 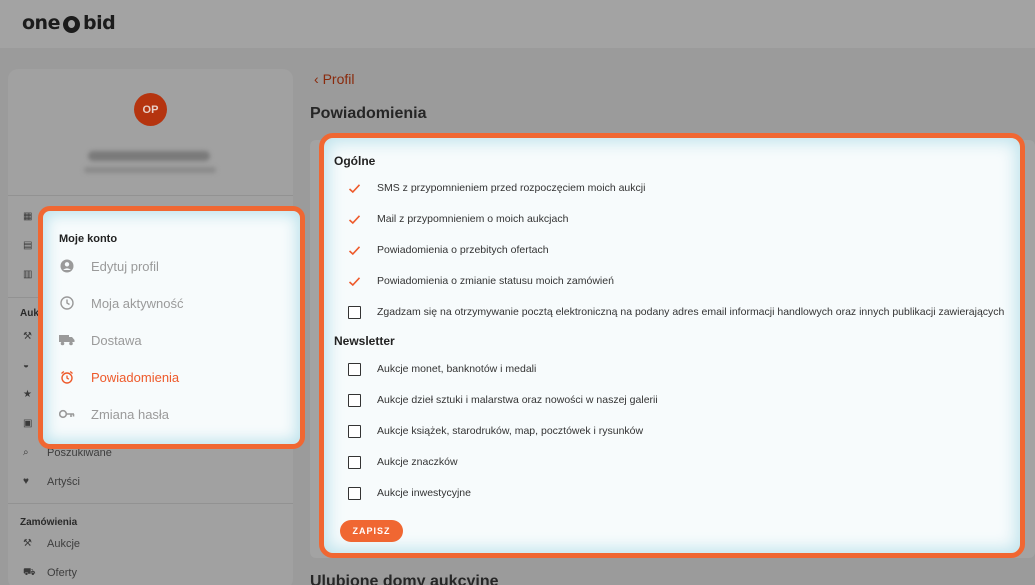 I want to click on sidebar-section-orders: Zamówienia, so click(x=49, y=522).